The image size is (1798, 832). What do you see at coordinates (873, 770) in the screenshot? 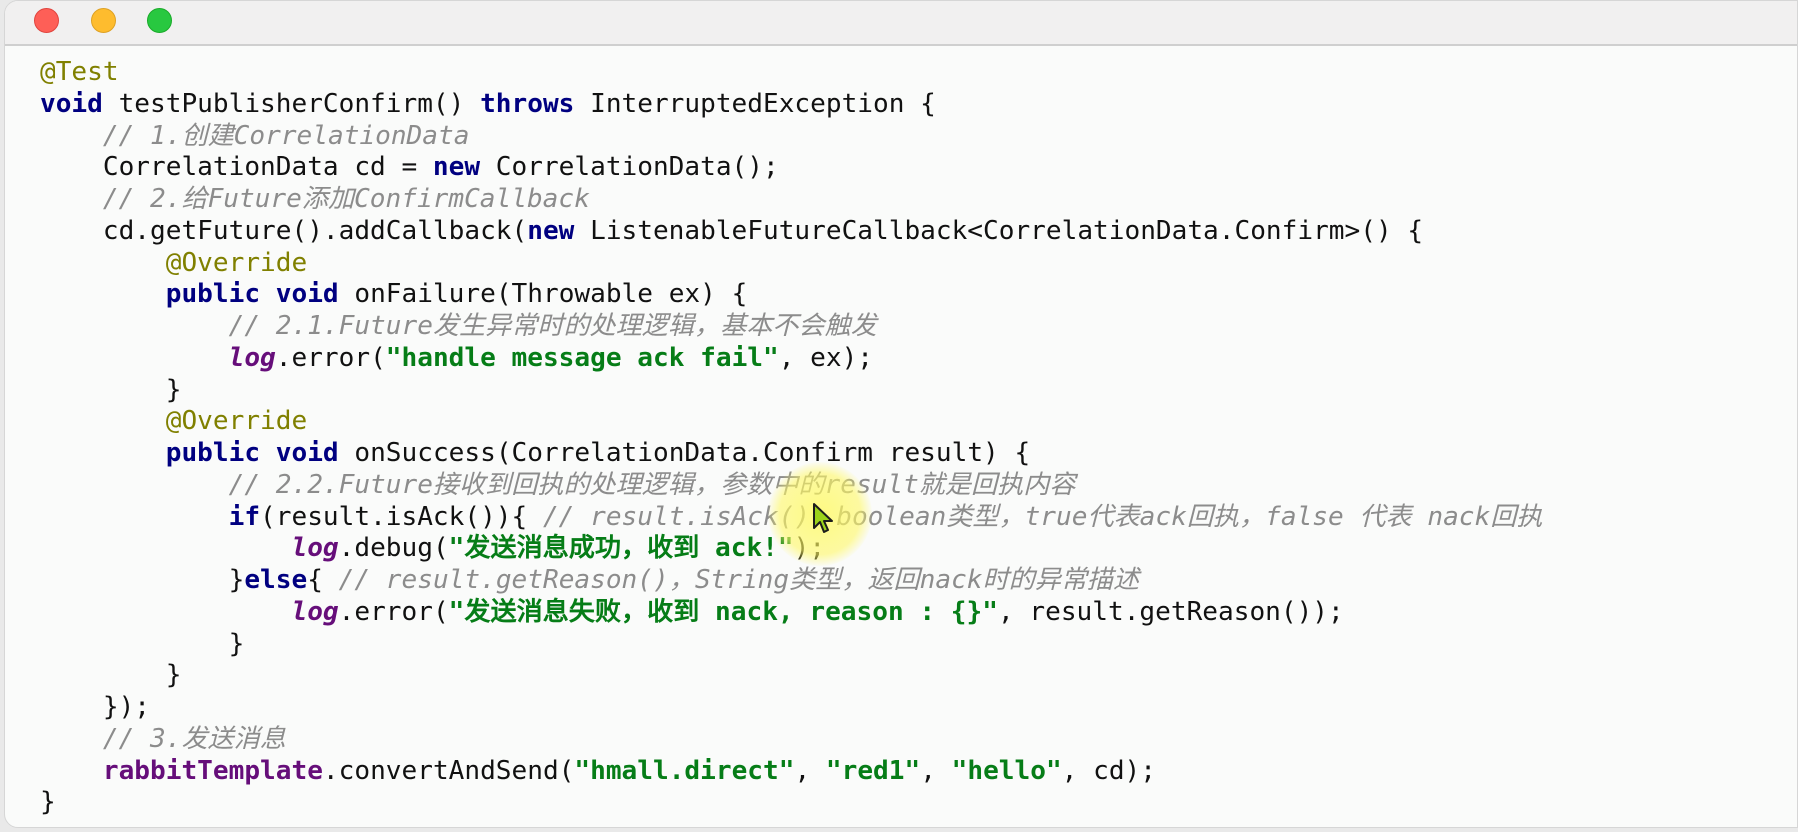
I see `string-literal-token: "red1"` at bounding box center [873, 770].